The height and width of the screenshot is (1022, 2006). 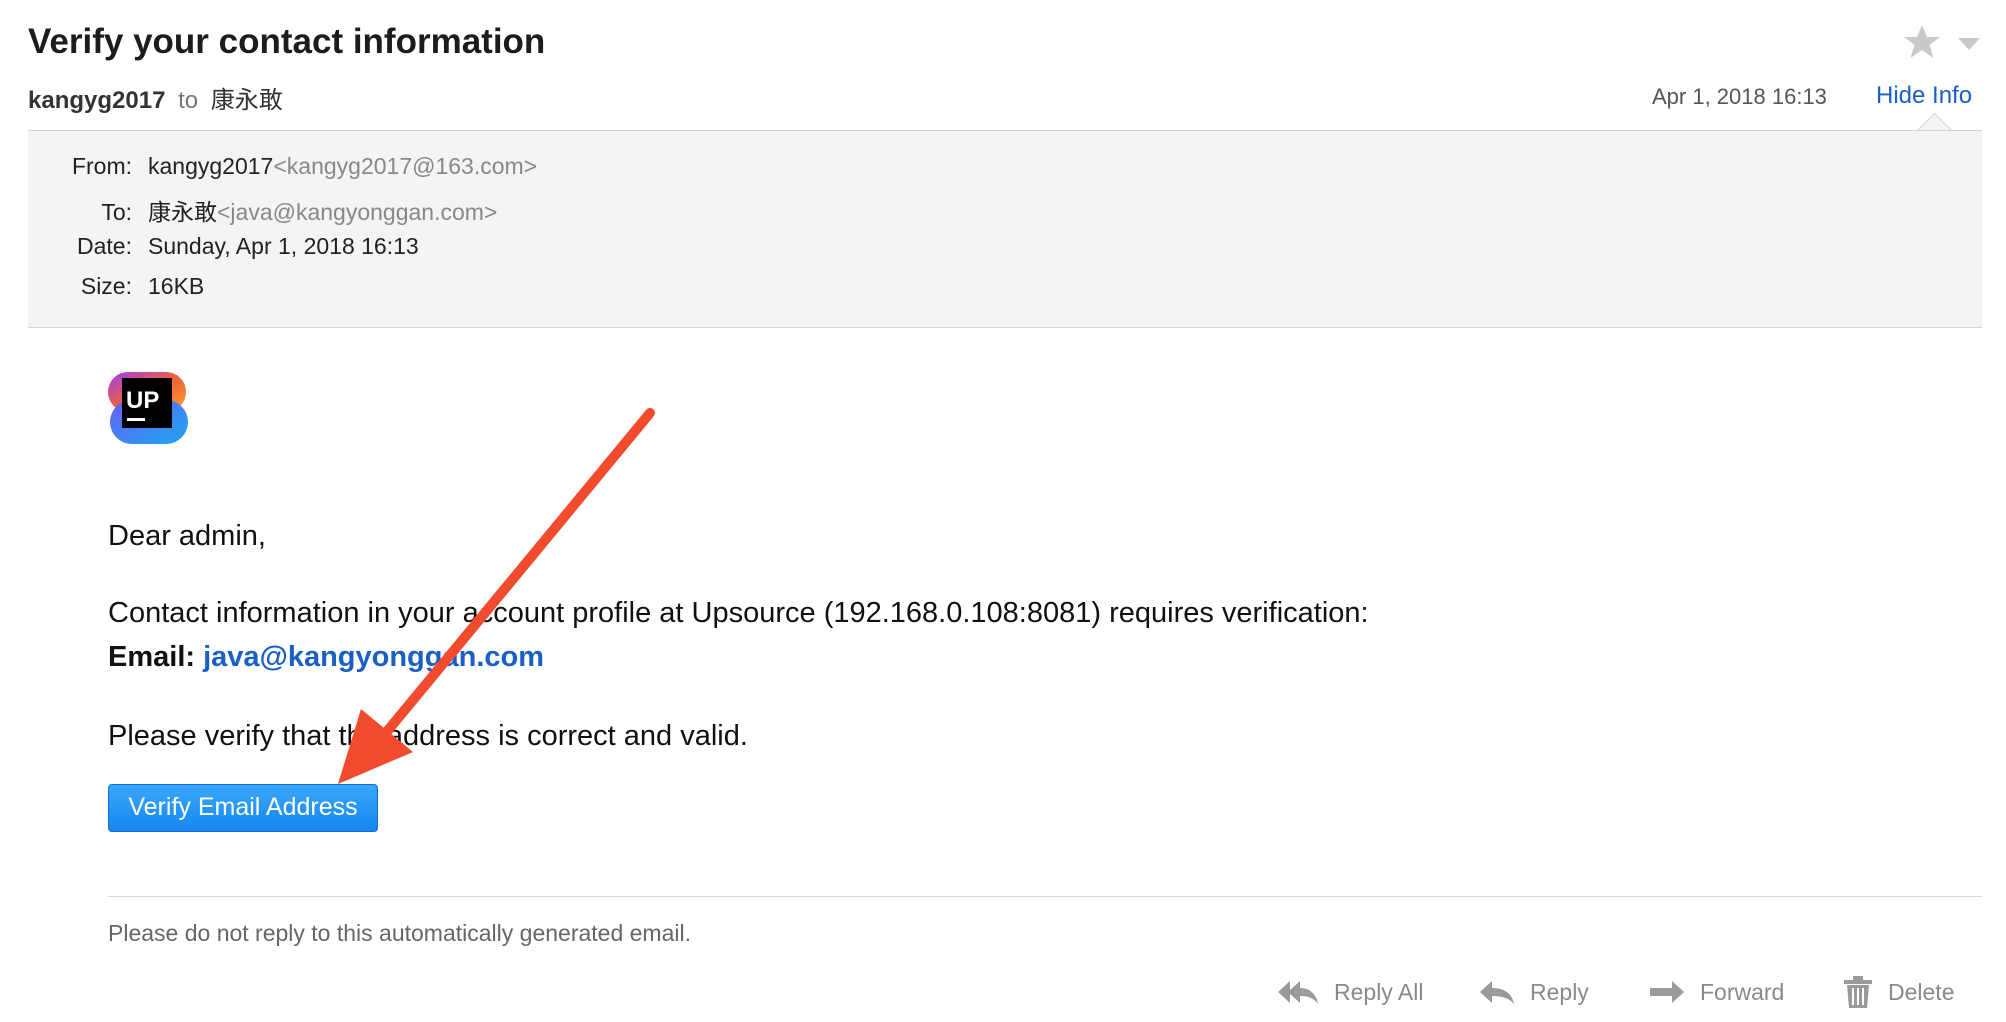 I want to click on email-subject: Verify your contact information, so click(x=287, y=41).